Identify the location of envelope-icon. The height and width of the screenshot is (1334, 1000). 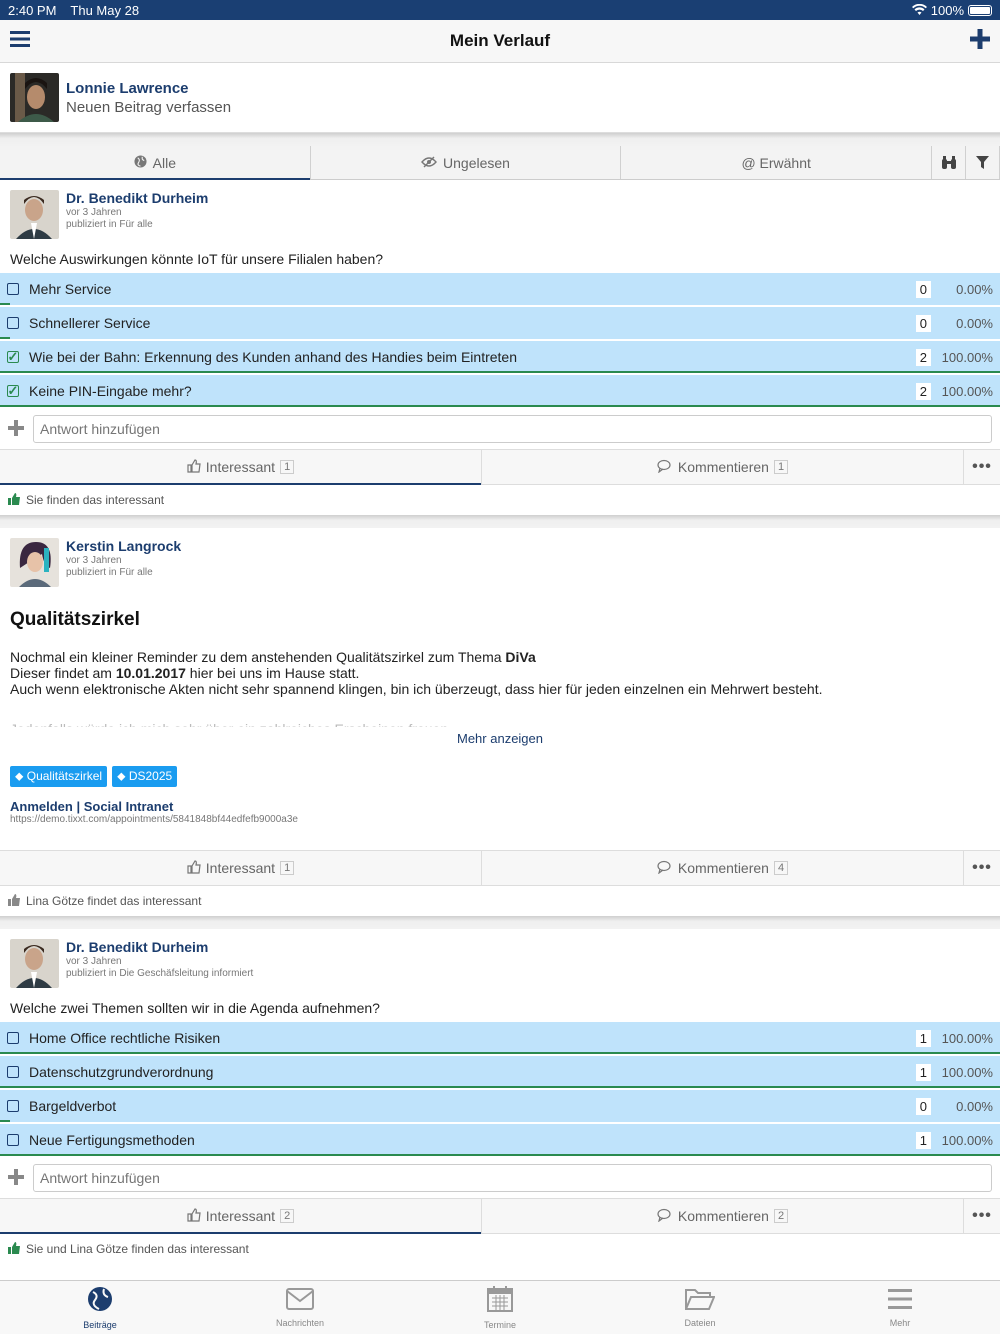
(300, 1299).